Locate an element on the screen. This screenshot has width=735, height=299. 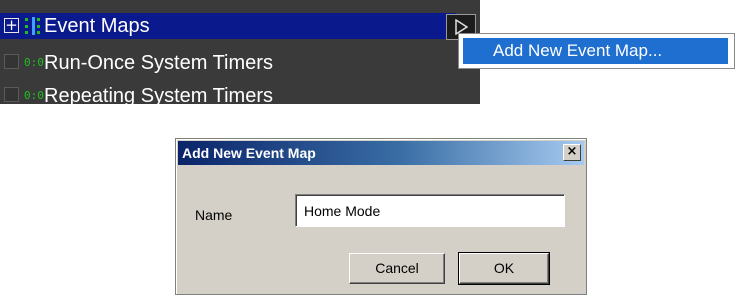
close-button: × is located at coordinates (572, 152).